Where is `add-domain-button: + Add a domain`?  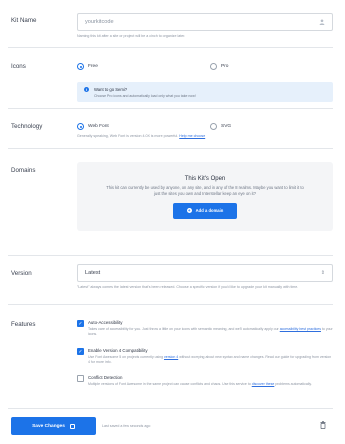 add-domain-button: + Add a domain is located at coordinates (205, 210).